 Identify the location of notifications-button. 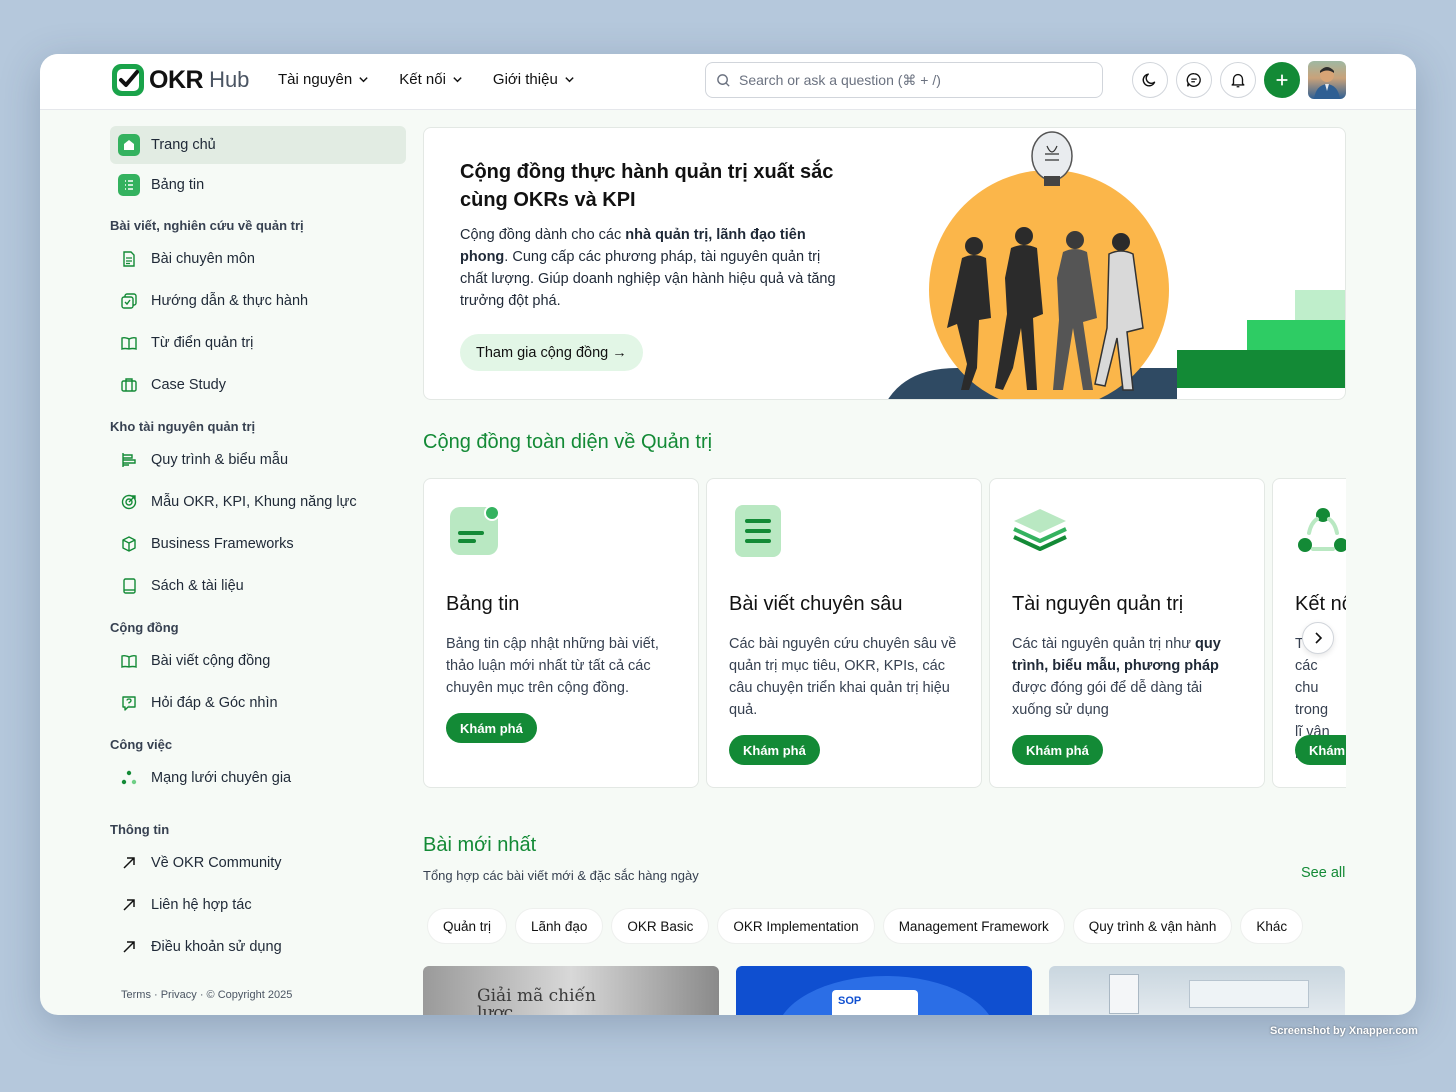
(1238, 80).